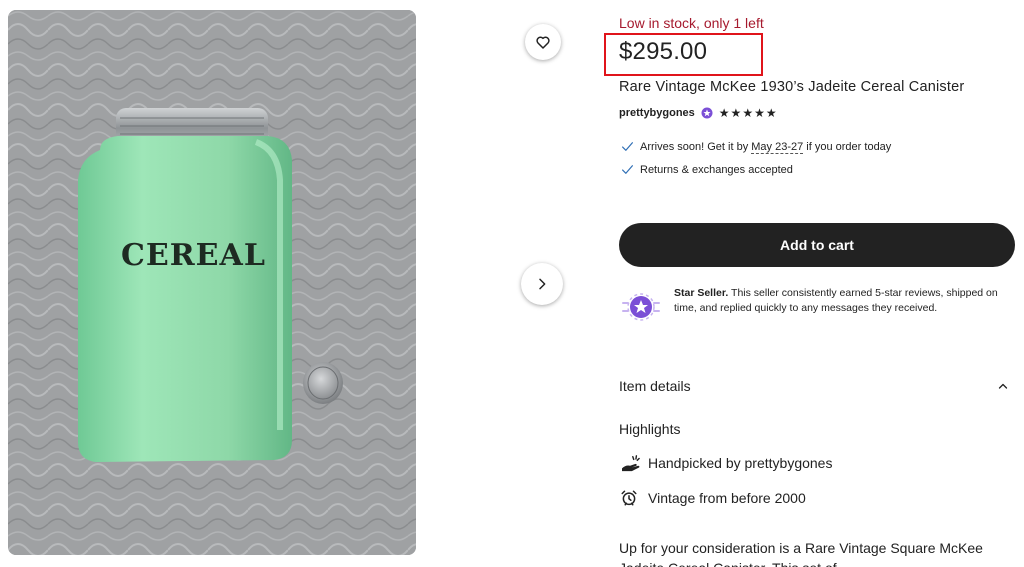 This screenshot has width=1024, height=567. Describe the element at coordinates (631, 463) in the screenshot. I see `hand-icon` at that location.